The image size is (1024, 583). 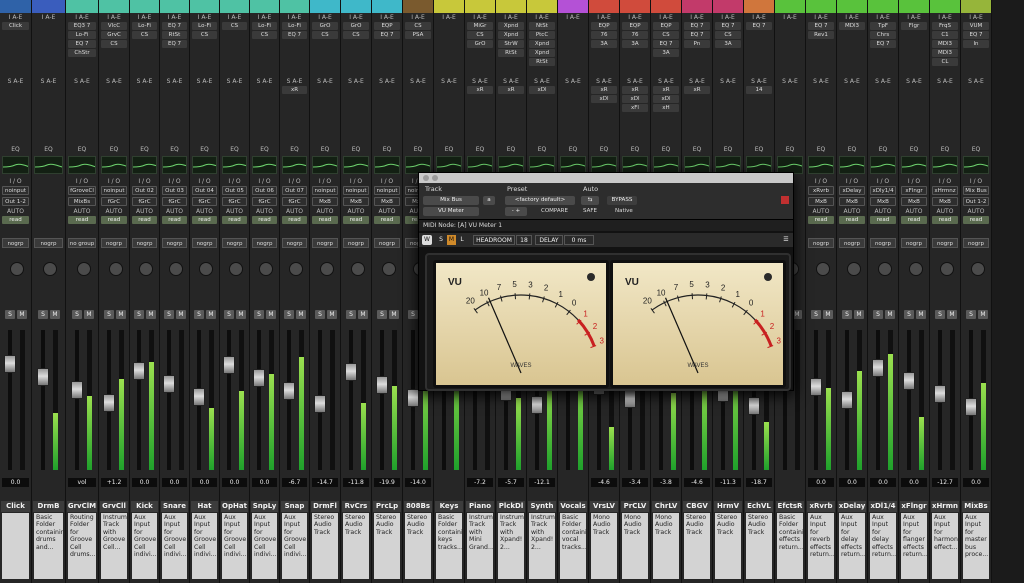 I want to click on insert-slot: 76, so click(x=635, y=35).